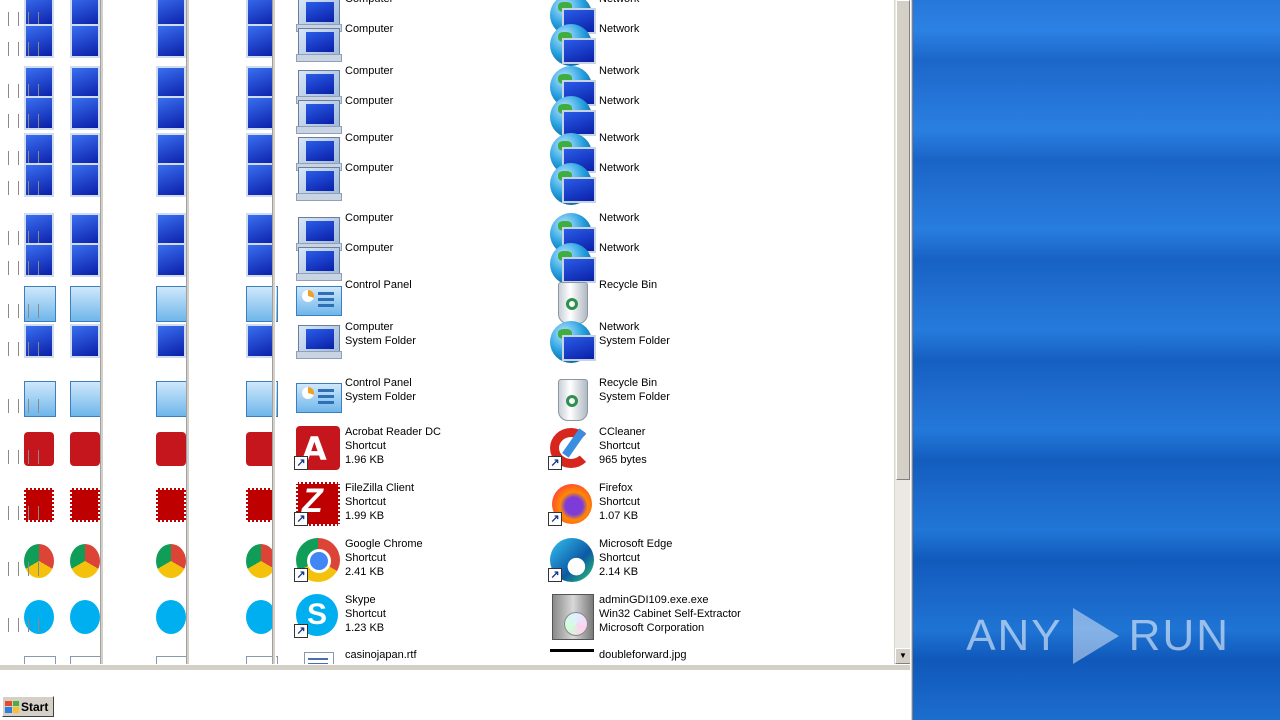 This screenshot has width=1280, height=720. I want to click on file-item: Network System Folder, so click(609, 344).